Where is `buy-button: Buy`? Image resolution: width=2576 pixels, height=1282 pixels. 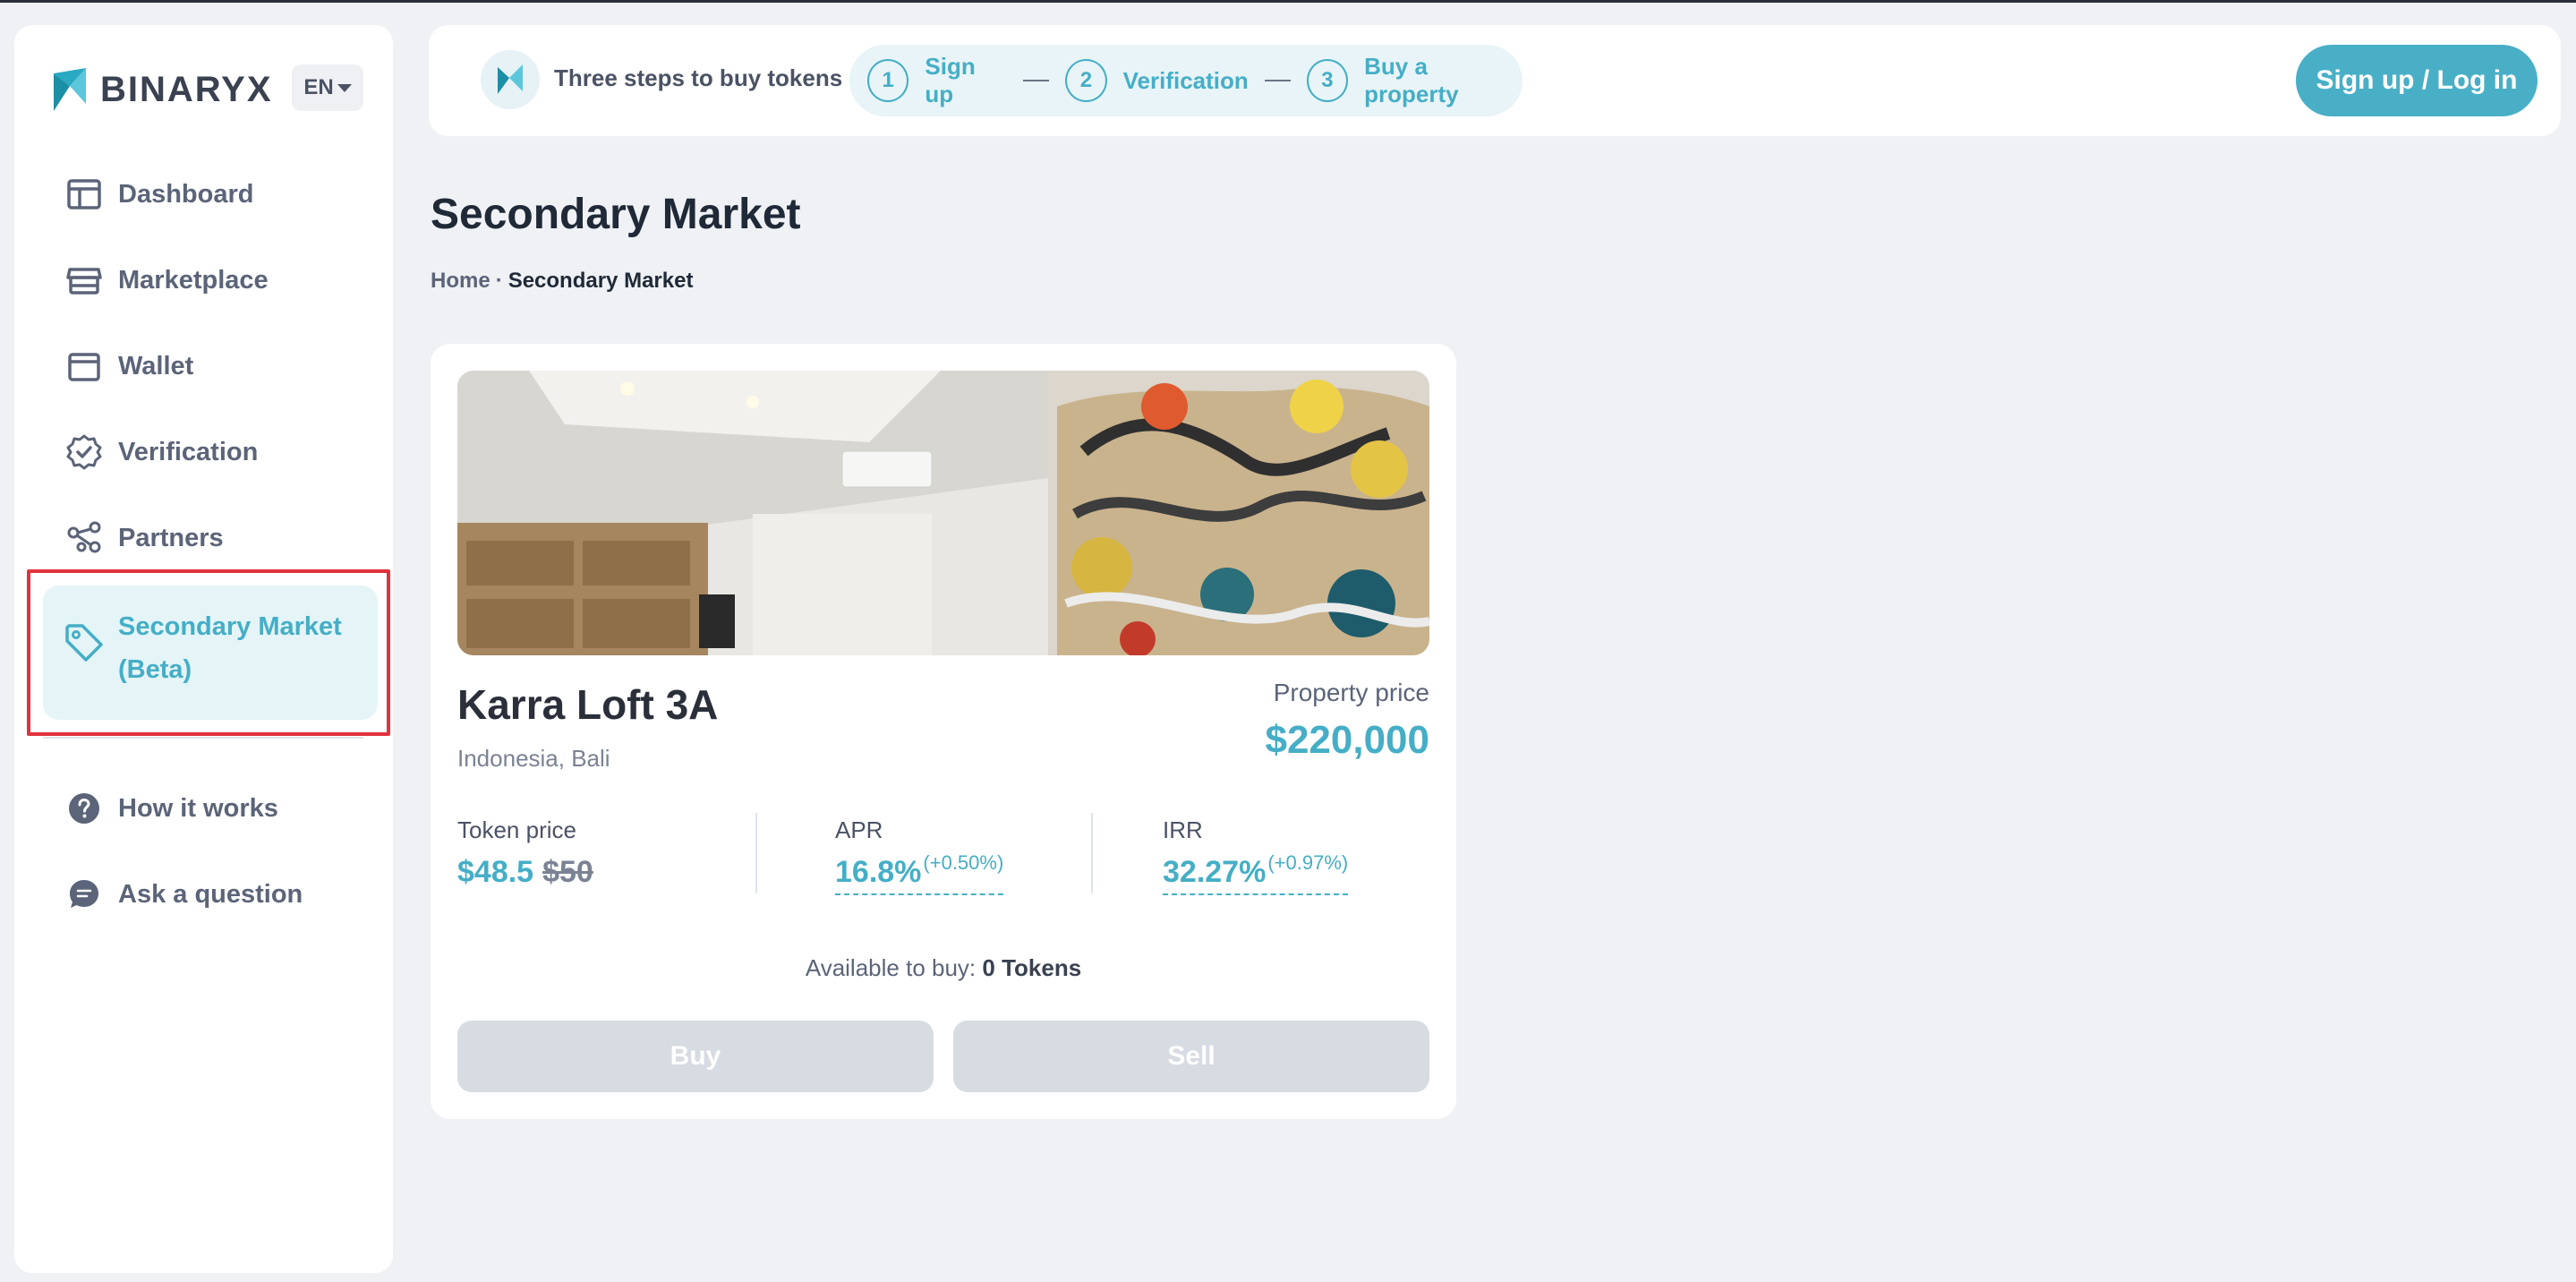
buy-button: Buy is located at coordinates (695, 1056).